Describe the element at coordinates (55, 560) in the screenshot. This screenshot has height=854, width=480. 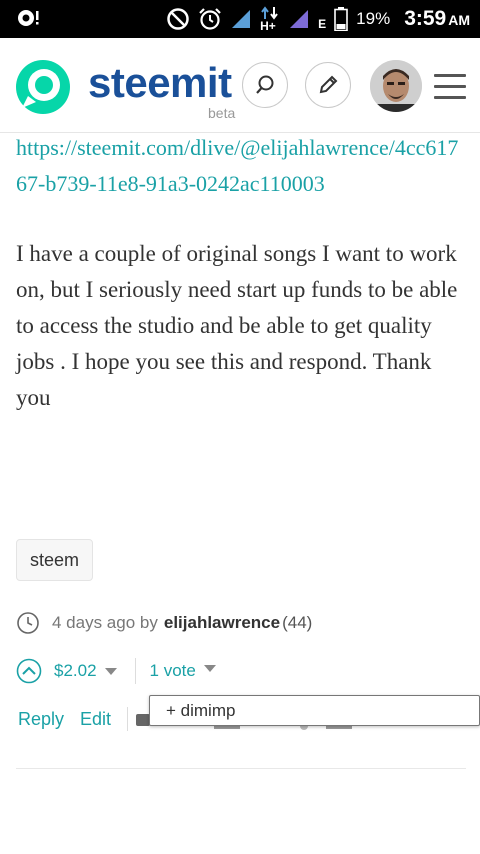
I see `tag-steem: steem` at that location.